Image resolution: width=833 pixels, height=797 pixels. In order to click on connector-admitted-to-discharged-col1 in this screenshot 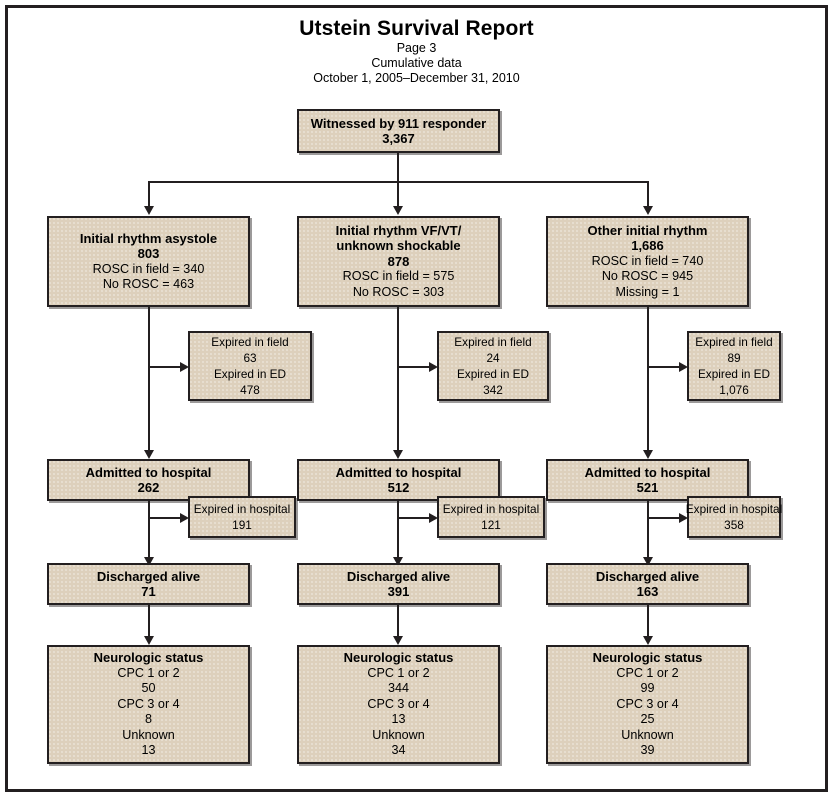, I will do `click(149, 532)`.